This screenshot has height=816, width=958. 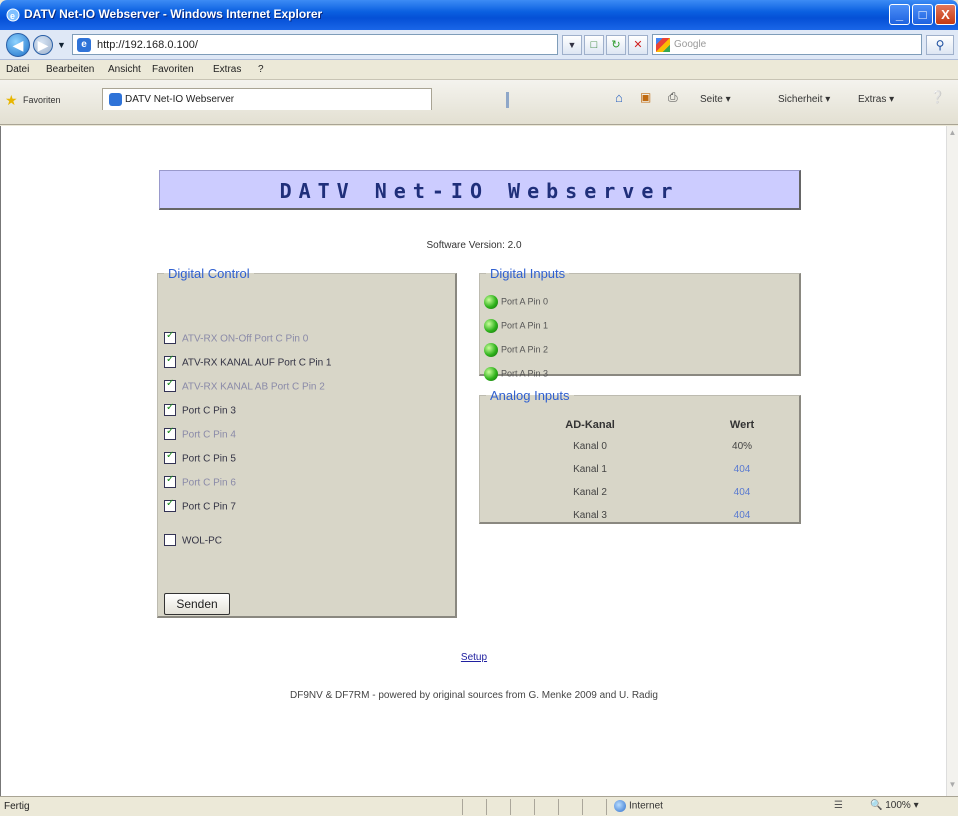 What do you see at coordinates (245, 339) in the screenshot?
I see `control-checkbox-label: ATV-RX ON-Off Port C Pin 0` at bounding box center [245, 339].